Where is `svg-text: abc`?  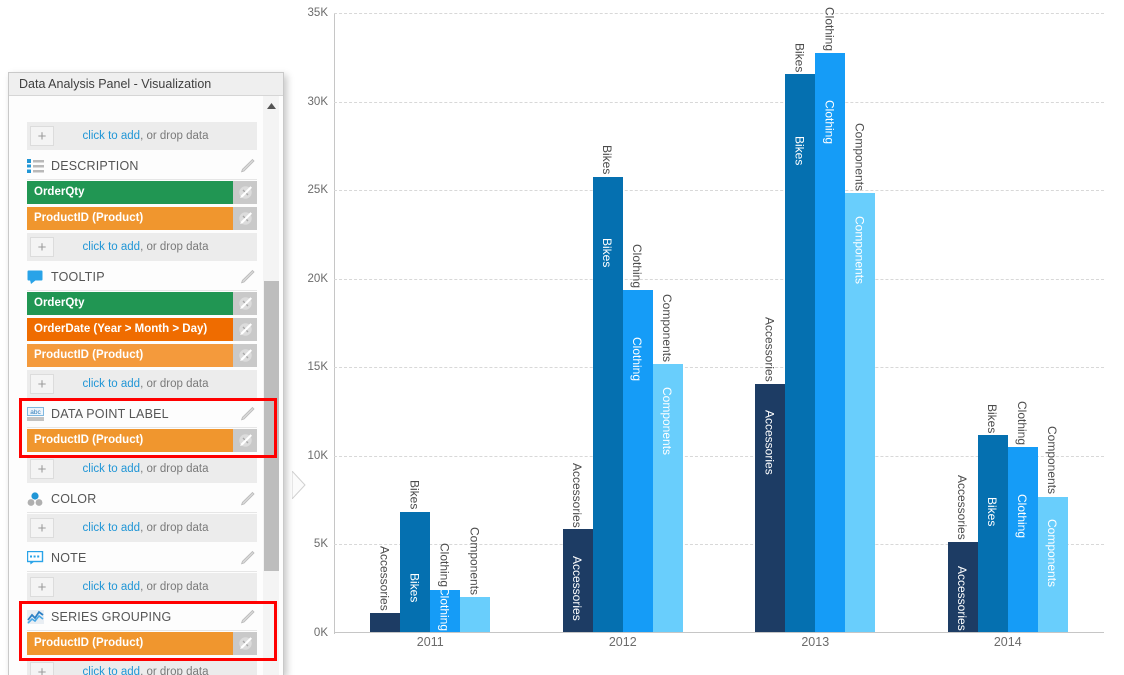
svg-text: abc is located at coordinates (35, 412).